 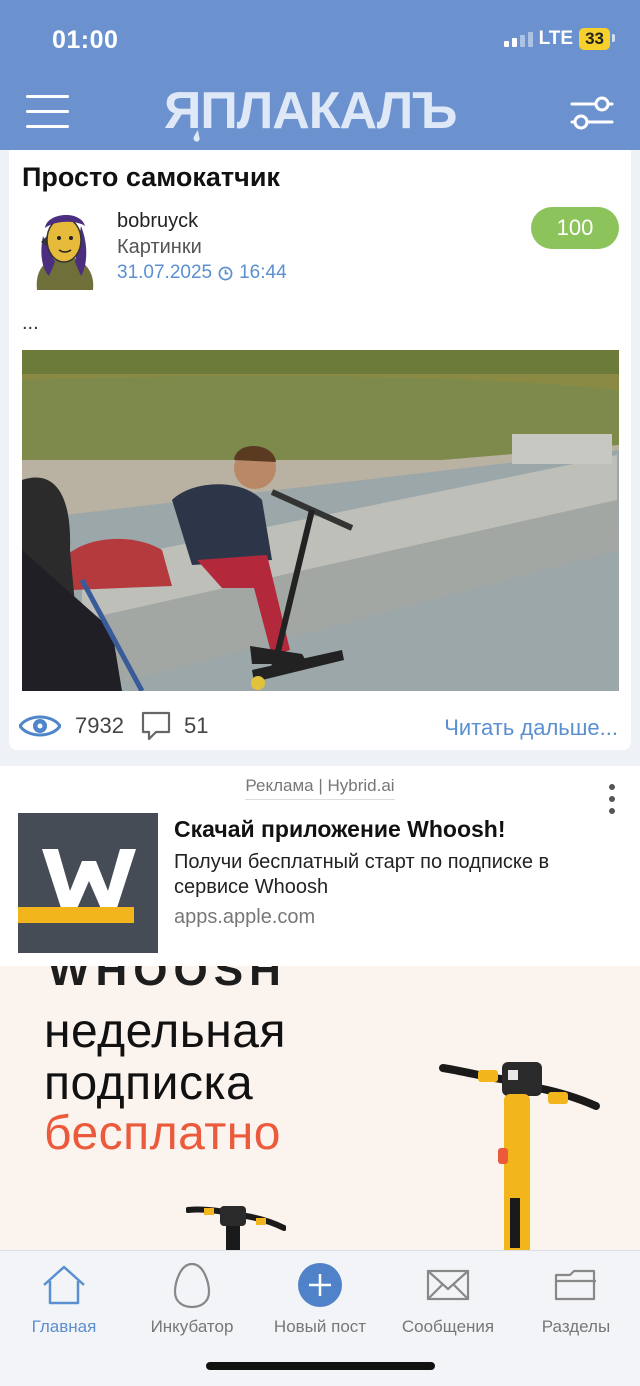 I want to click on signal-icon, so click(x=518, y=39).